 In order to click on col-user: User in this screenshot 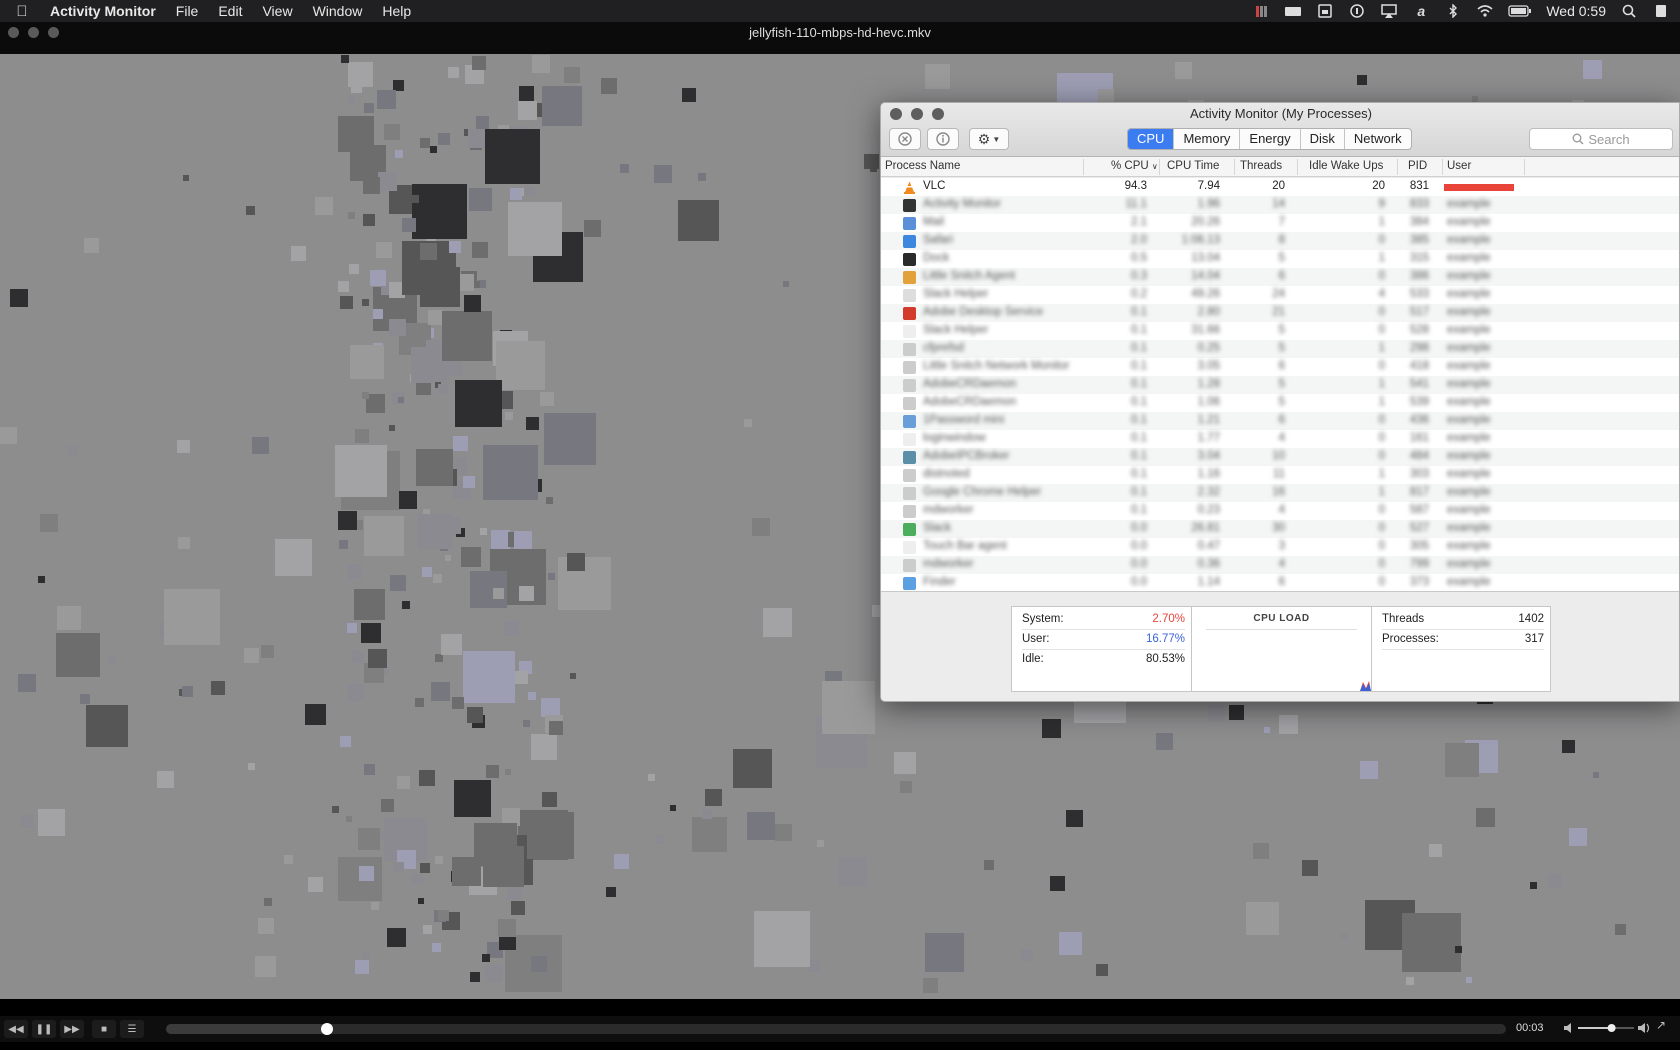, I will do `click(1459, 166)`.